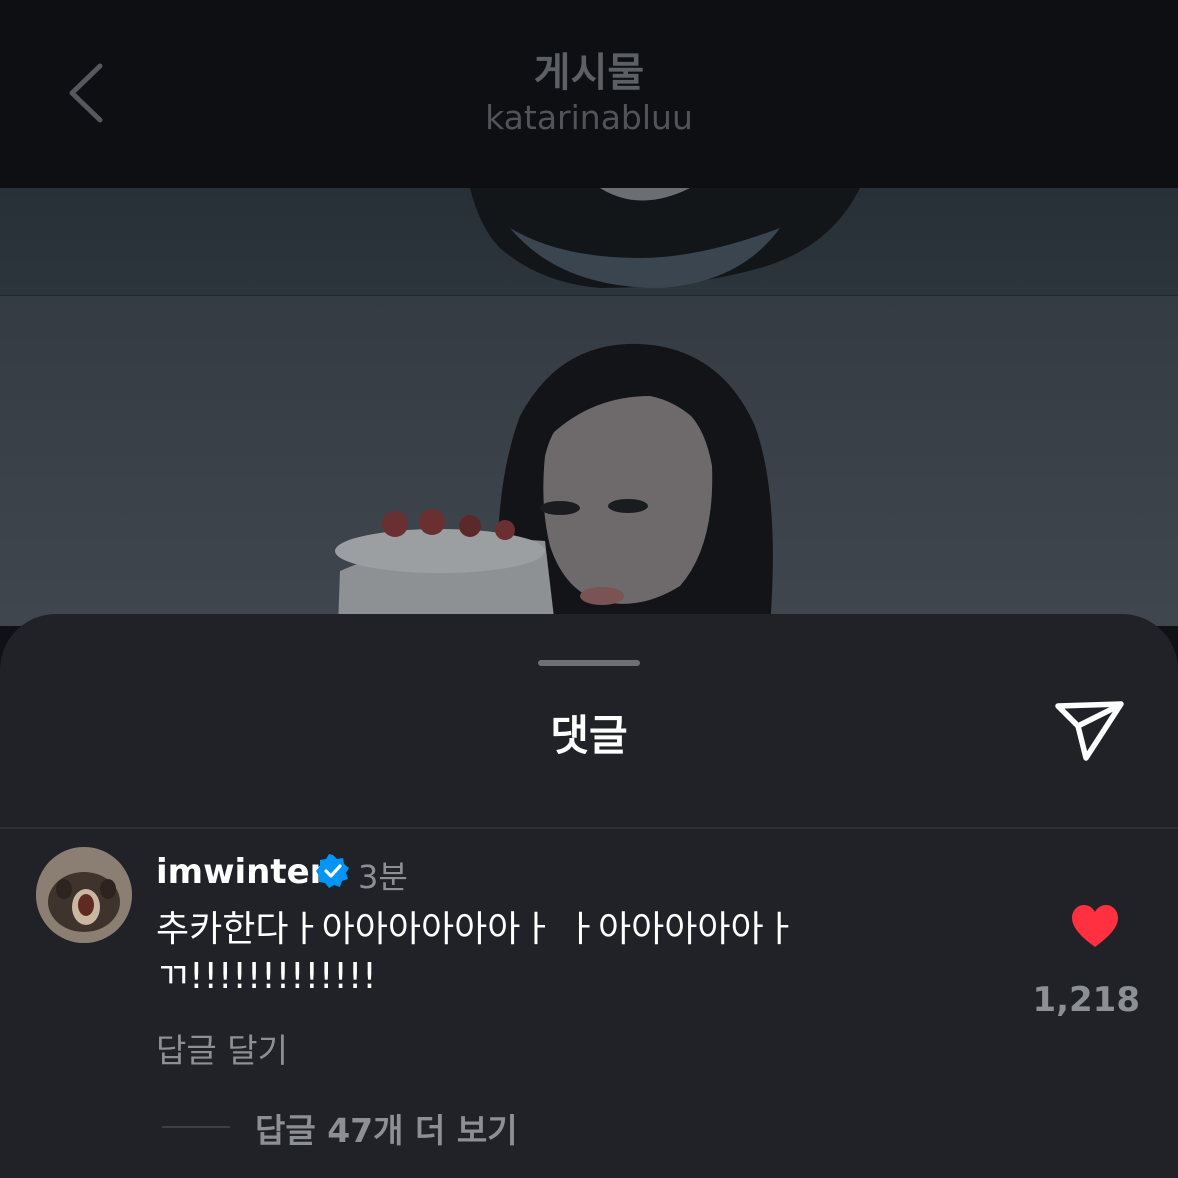 This screenshot has width=1178, height=1178. What do you see at coordinates (1095, 926) in the screenshot?
I see `heart-like-icon` at bounding box center [1095, 926].